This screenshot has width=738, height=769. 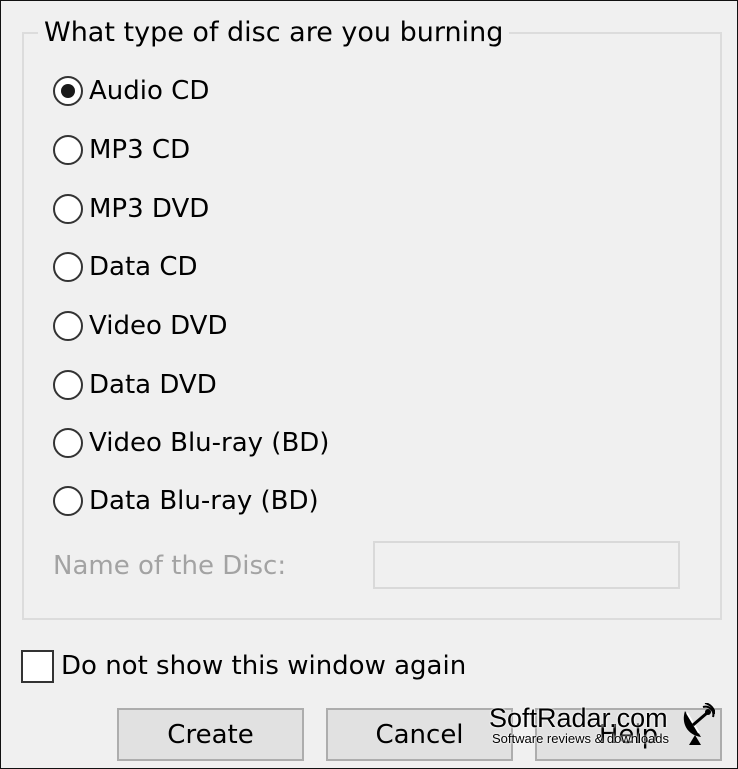 I want to click on create-button: Create, so click(x=210, y=734).